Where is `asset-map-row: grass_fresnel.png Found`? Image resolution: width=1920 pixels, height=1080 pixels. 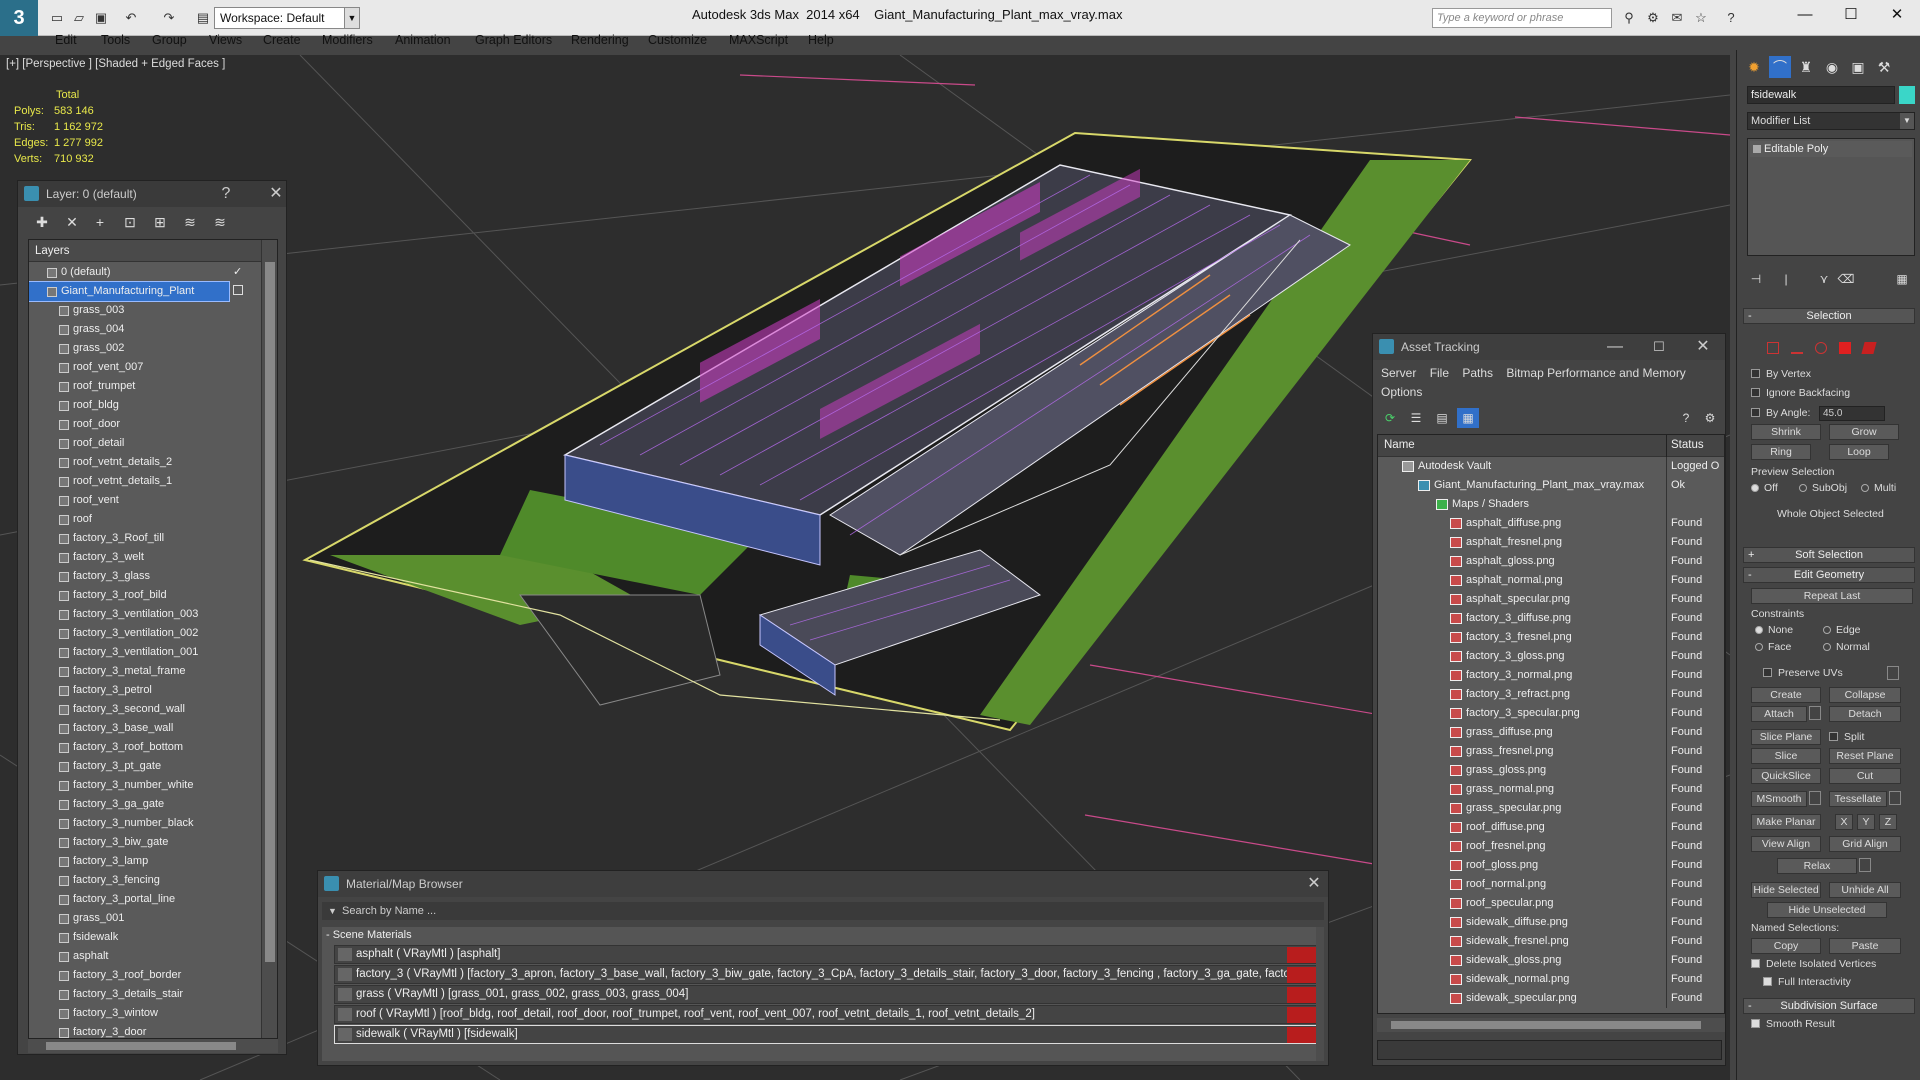 asset-map-row: grass_fresnel.png Found is located at coordinates (1551, 751).